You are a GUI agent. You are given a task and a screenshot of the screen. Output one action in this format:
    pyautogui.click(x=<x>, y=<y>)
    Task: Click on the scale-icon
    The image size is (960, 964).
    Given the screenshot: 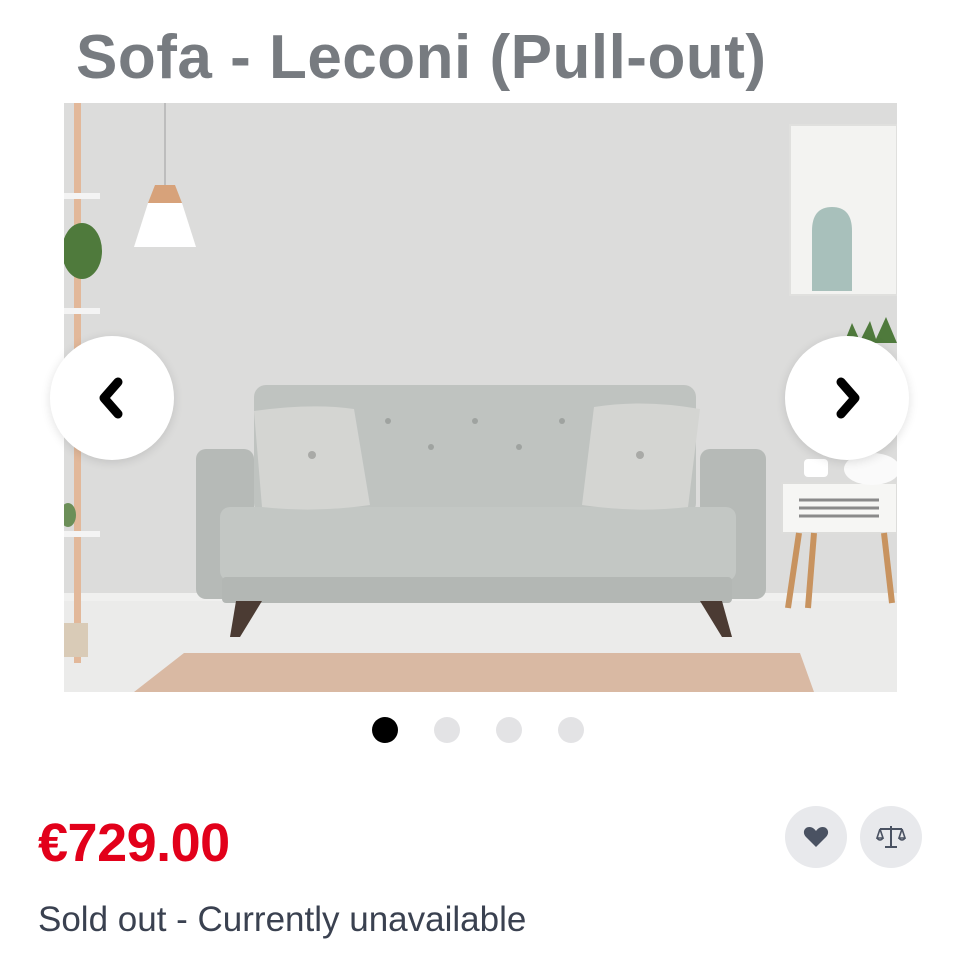 What is the action you would take?
    pyautogui.click(x=891, y=837)
    